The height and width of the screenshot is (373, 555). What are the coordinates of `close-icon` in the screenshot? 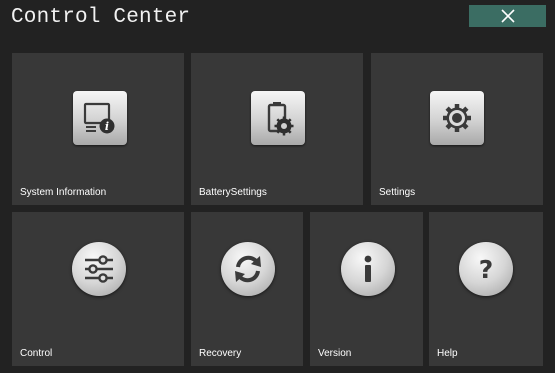 It's located at (507, 16).